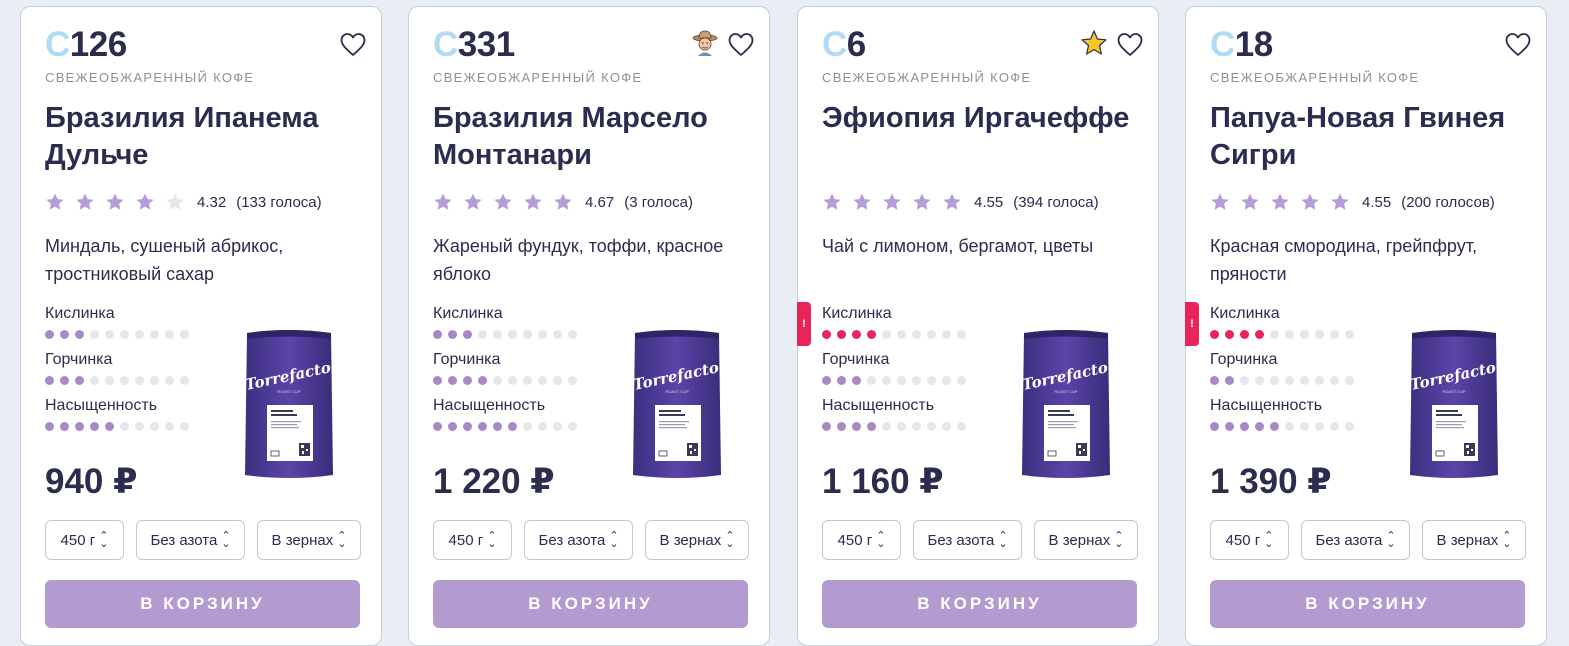  What do you see at coordinates (1241, 44) in the screenshot?
I see `product-code: С18` at bounding box center [1241, 44].